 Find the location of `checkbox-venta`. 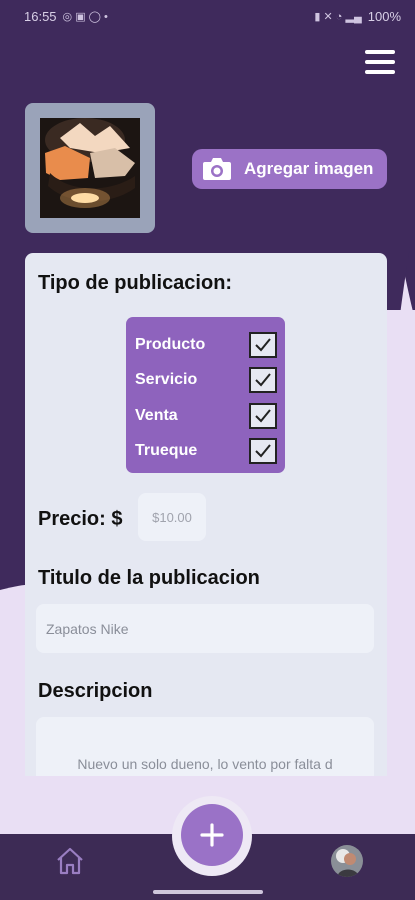

checkbox-venta is located at coordinates (263, 415).